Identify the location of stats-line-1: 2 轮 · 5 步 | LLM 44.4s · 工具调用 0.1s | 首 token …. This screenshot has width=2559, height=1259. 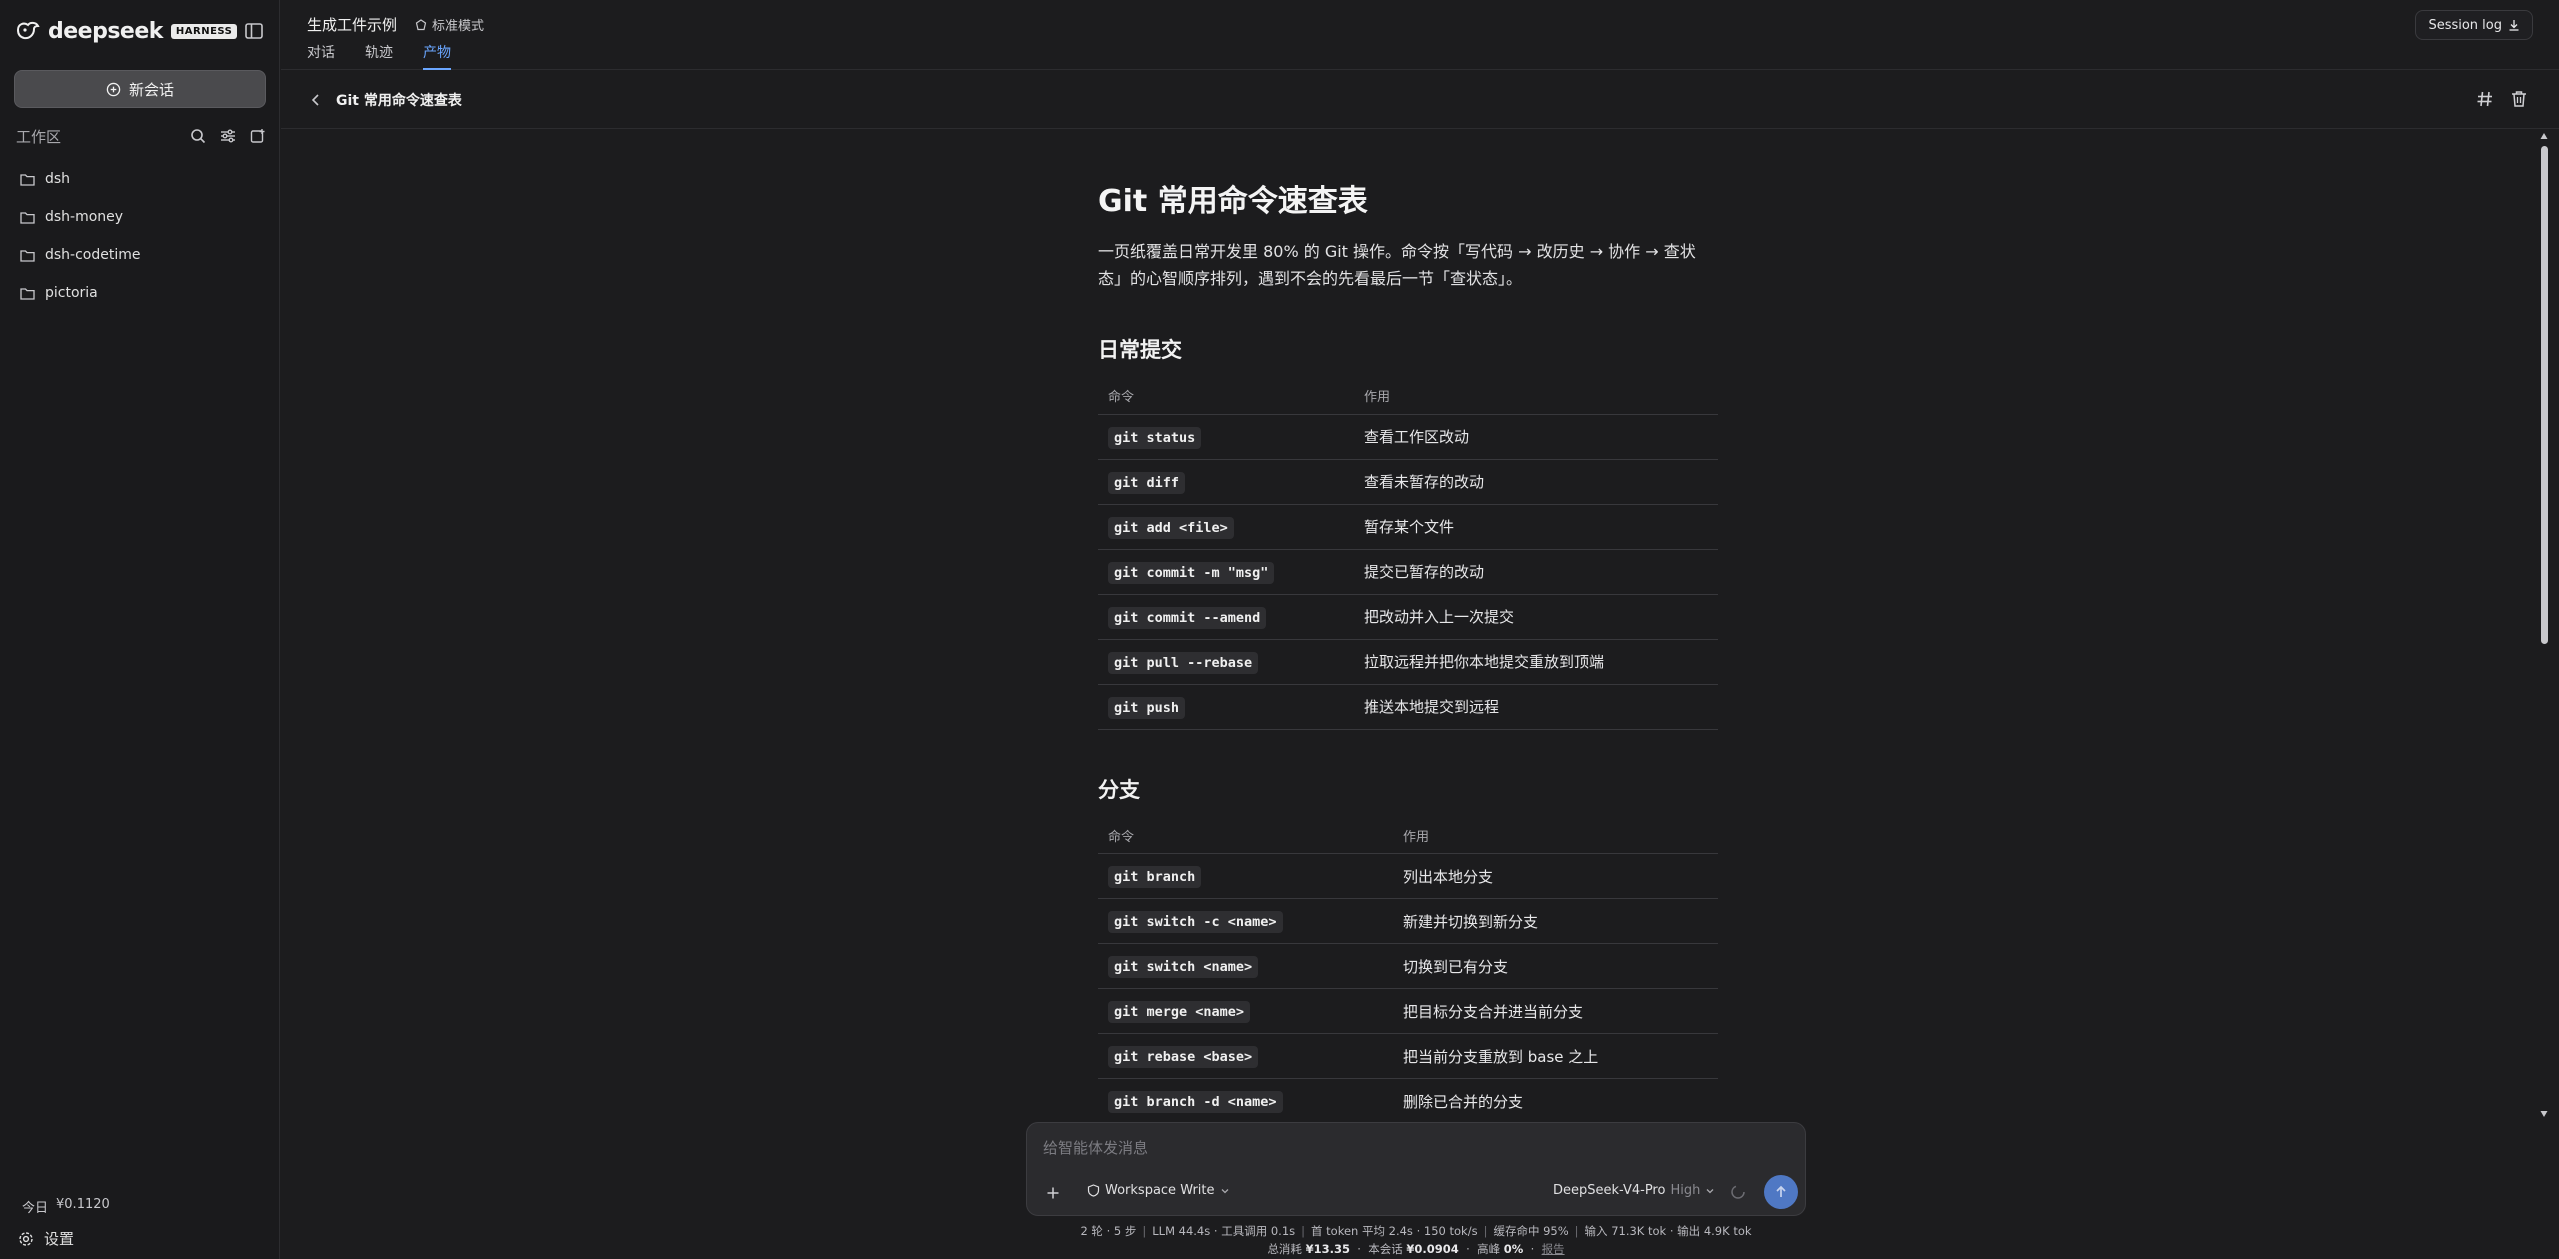
(1416, 1231).